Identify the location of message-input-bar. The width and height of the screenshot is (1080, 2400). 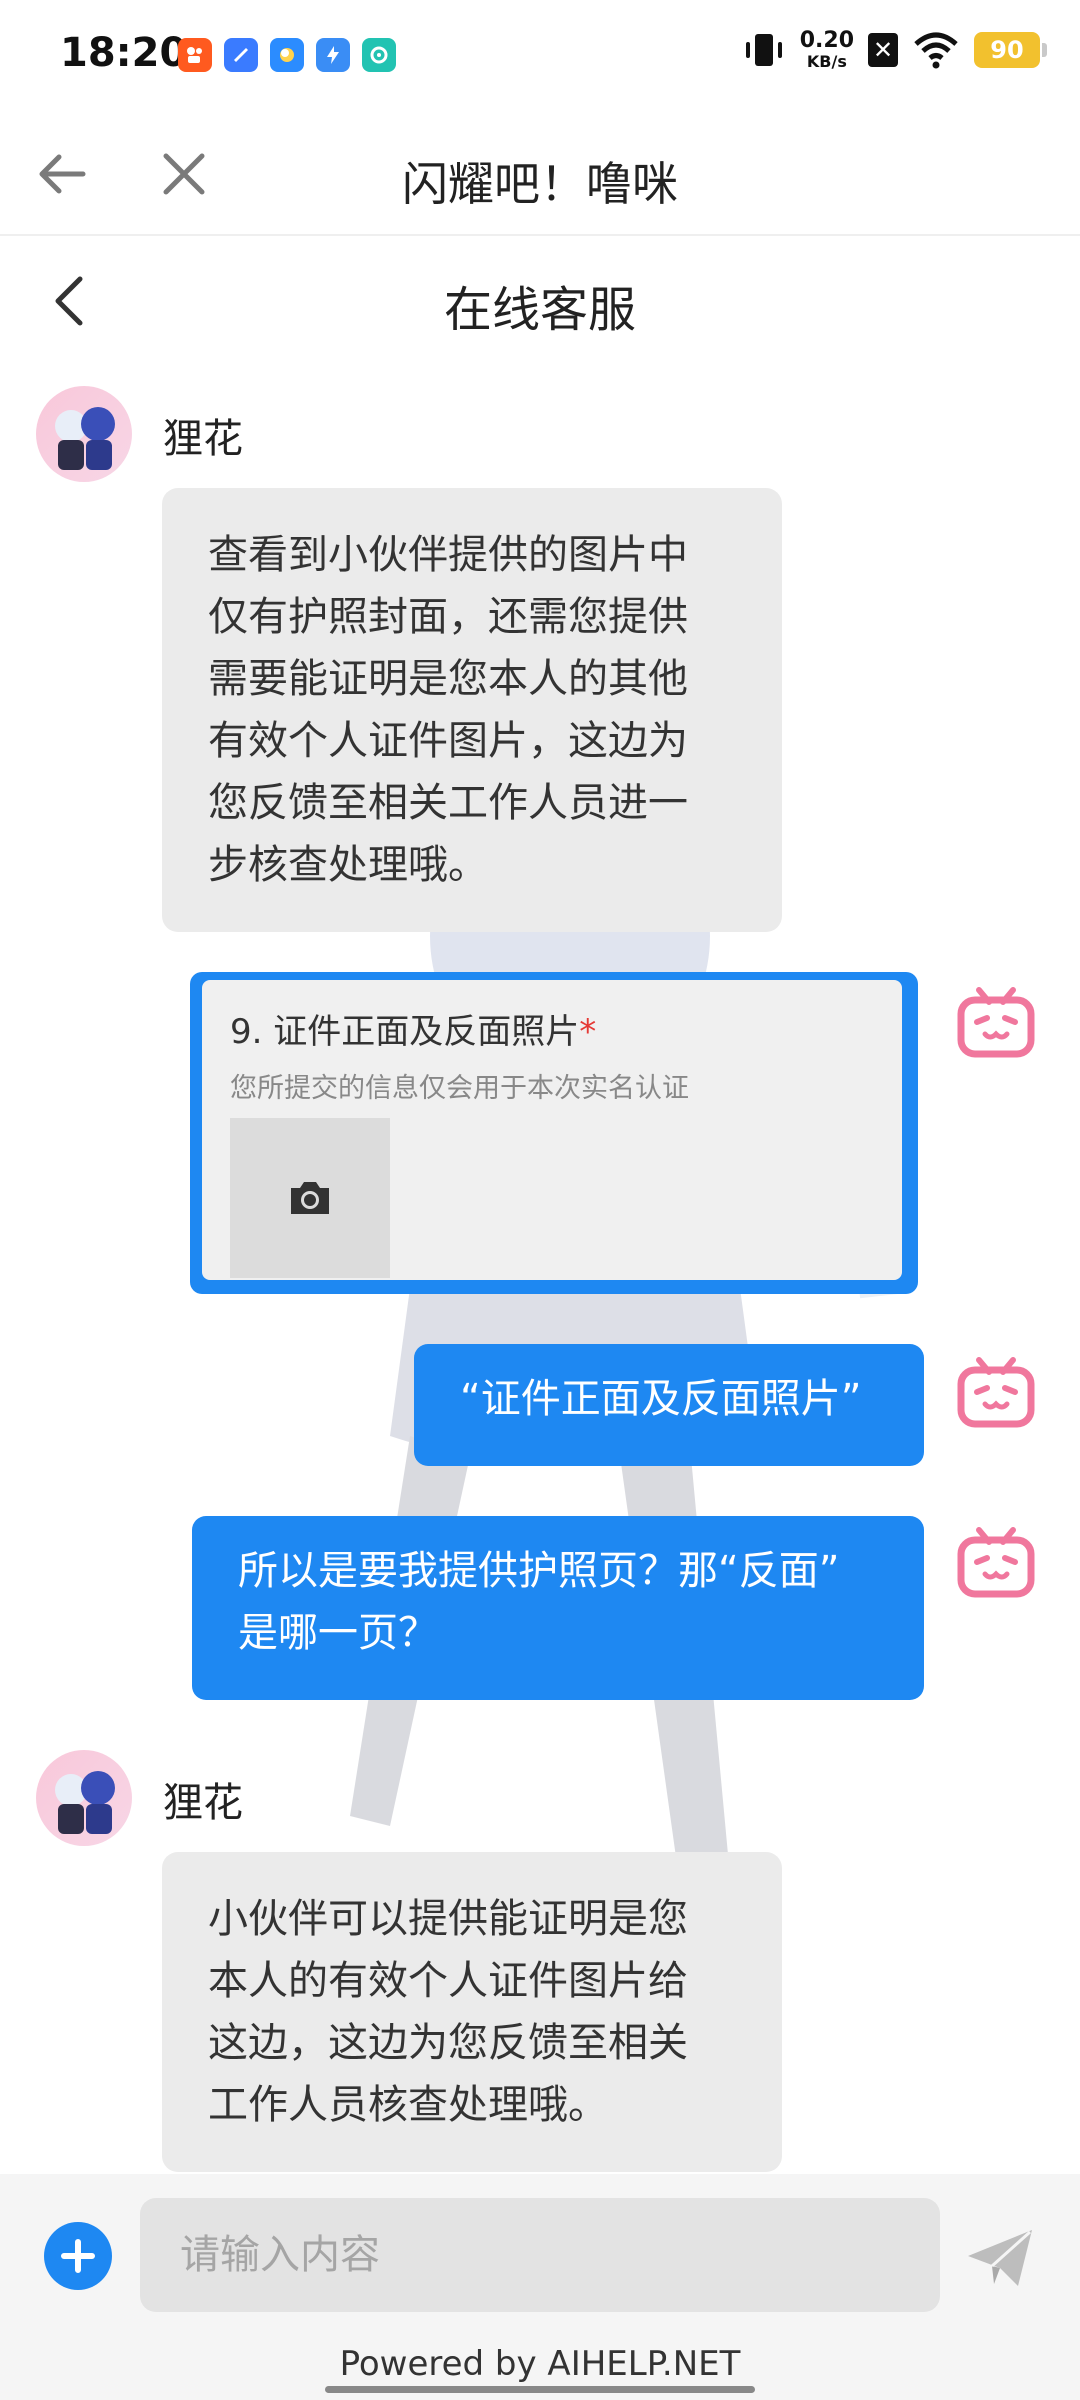
(540, 2254).